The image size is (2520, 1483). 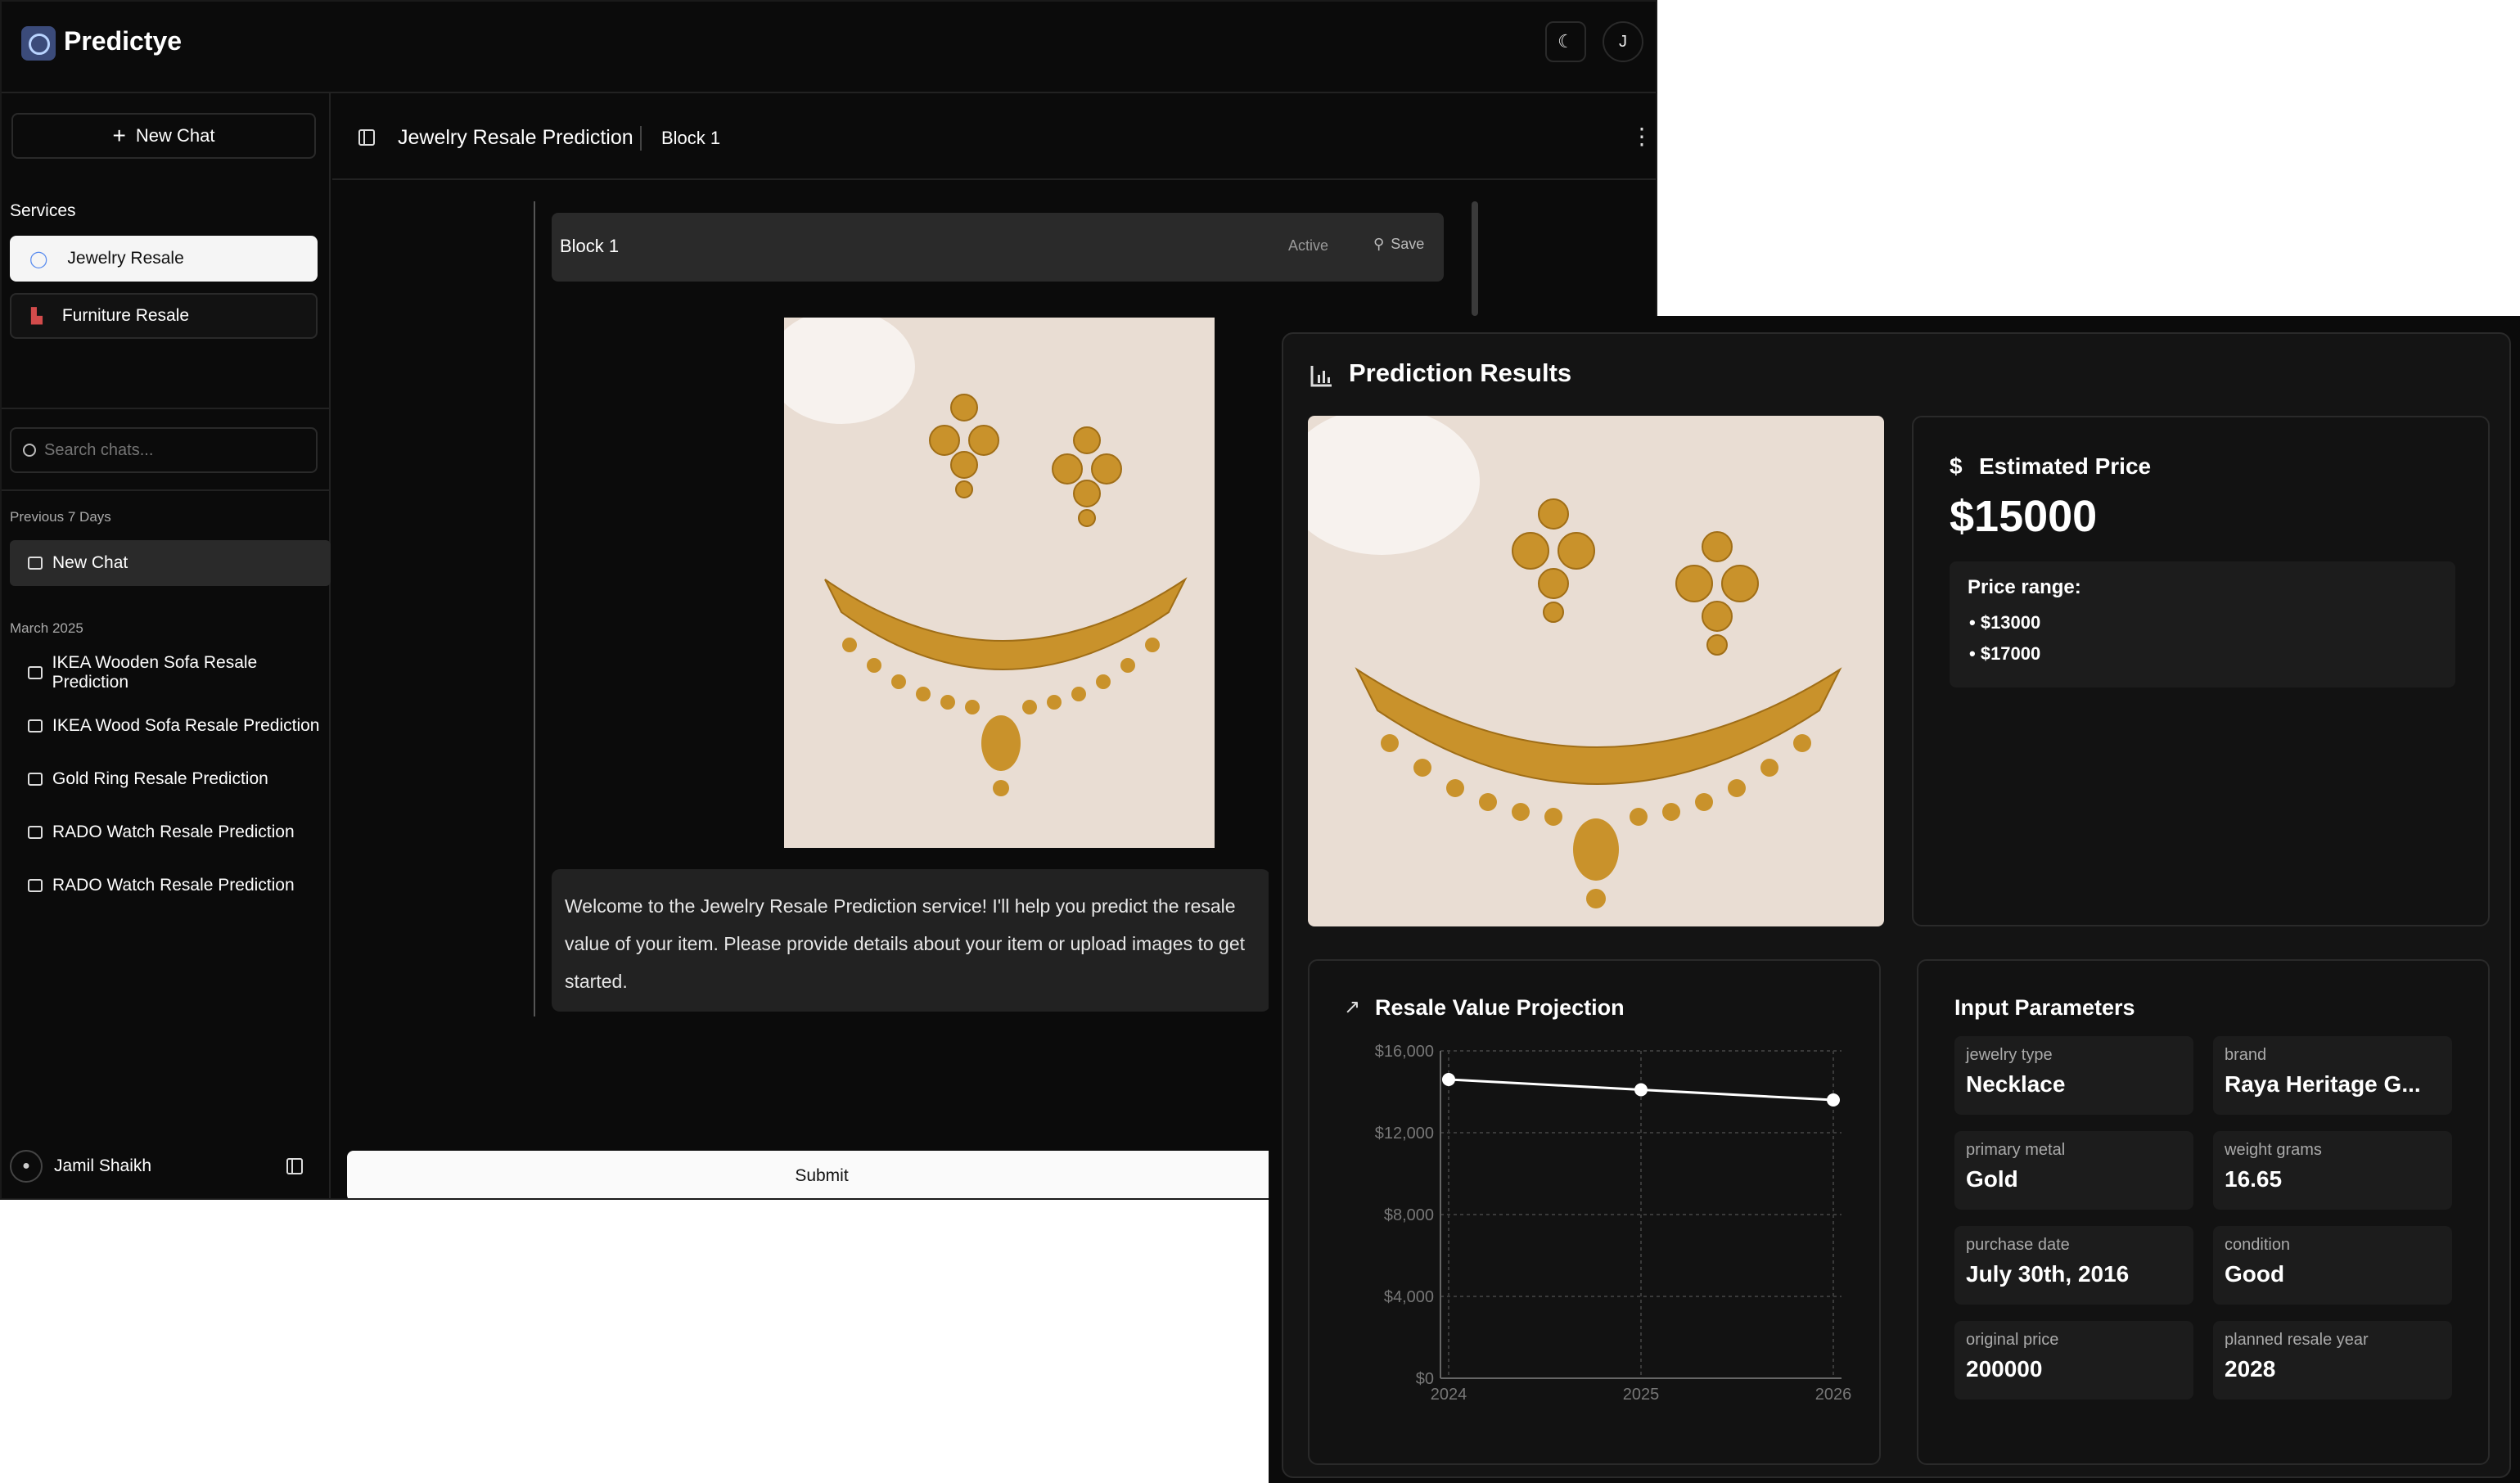 I want to click on ring-icon: ◯, so click(x=39, y=259).